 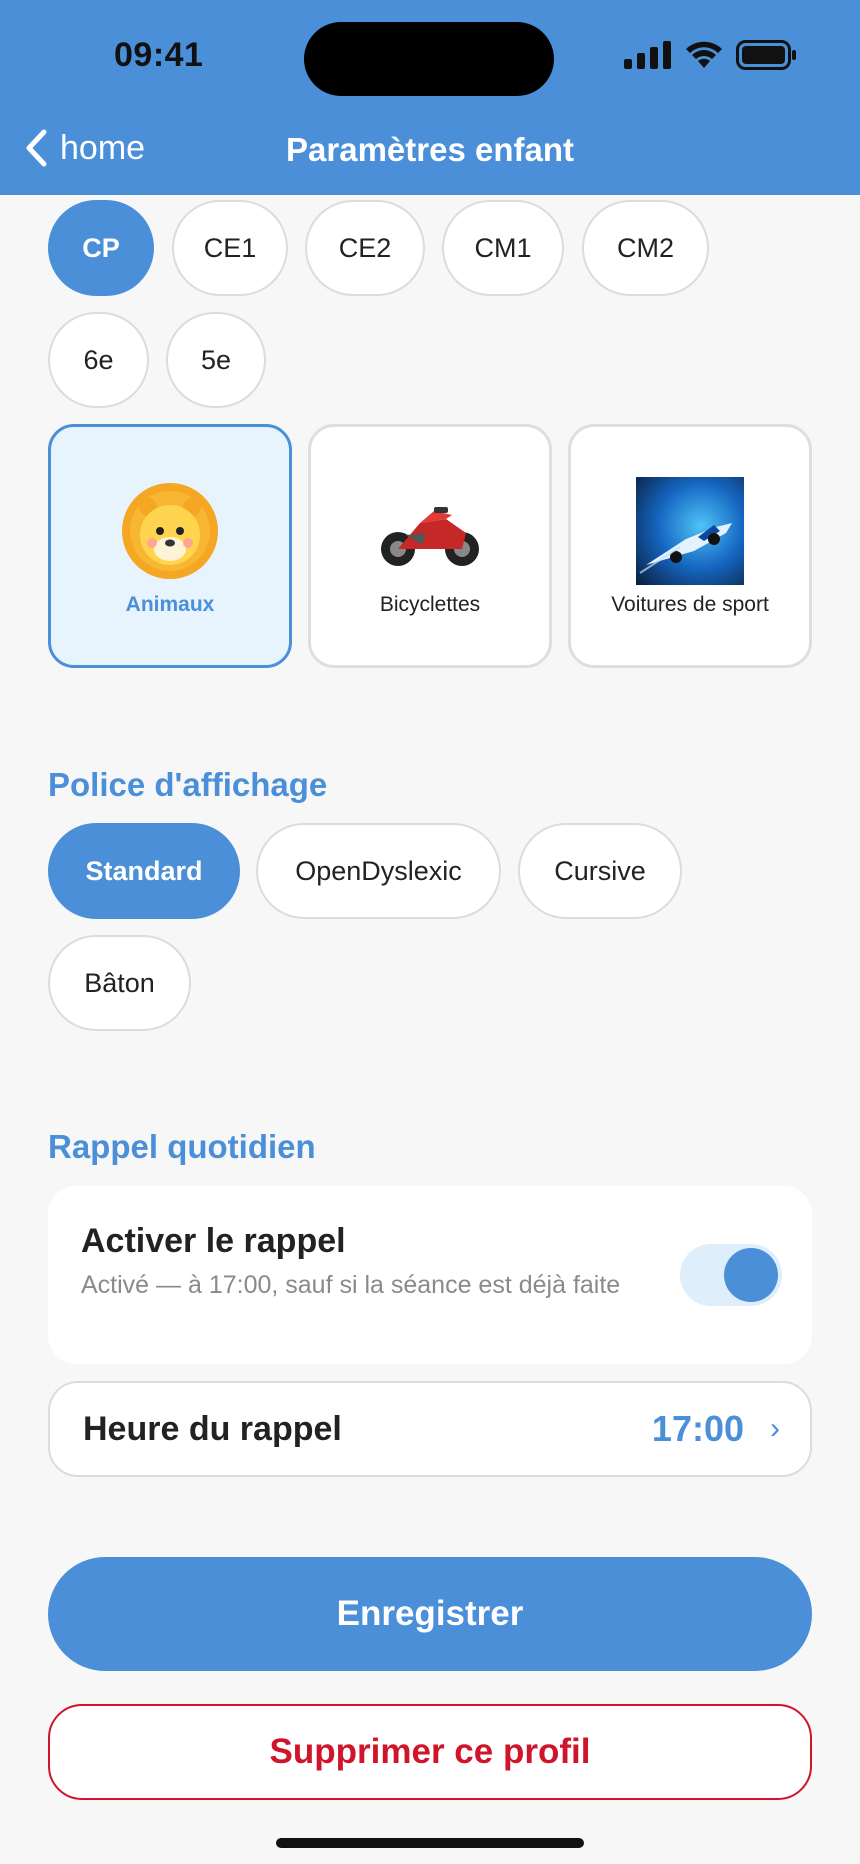 I want to click on font-section-title: Police d'affichage, so click(x=188, y=784).